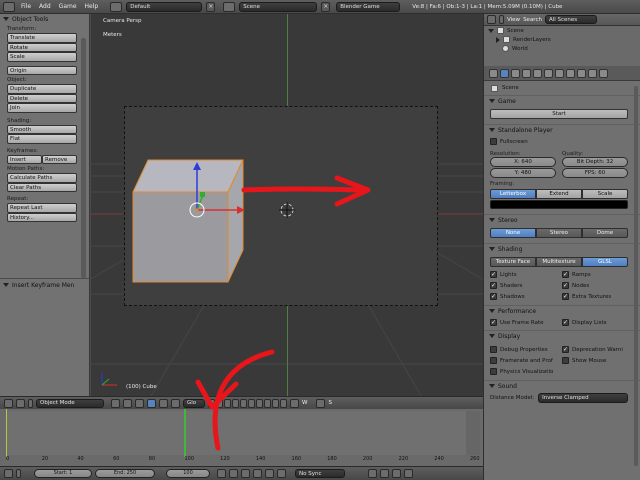 The width and height of the screenshot is (640, 480). What do you see at coordinates (595, 322) in the screenshot?
I see `display-lists-checkbox: ✓ Display Lists` at bounding box center [595, 322].